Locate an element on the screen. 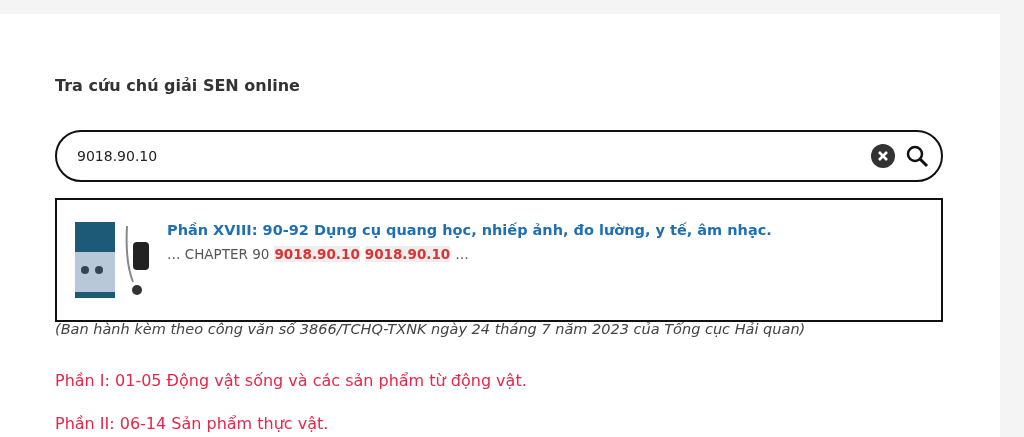  search-field: 9018.90.10 is located at coordinates (499, 156).